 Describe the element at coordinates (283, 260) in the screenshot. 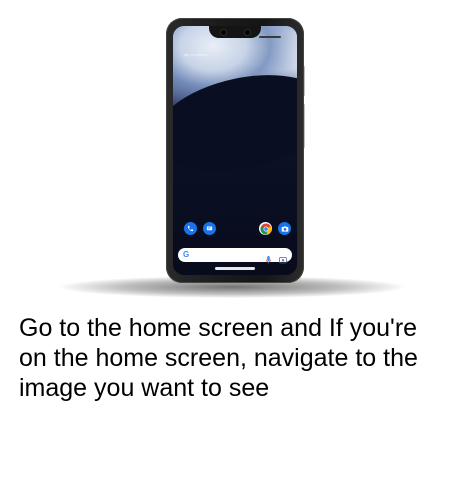

I see `lens-camera-icon` at that location.